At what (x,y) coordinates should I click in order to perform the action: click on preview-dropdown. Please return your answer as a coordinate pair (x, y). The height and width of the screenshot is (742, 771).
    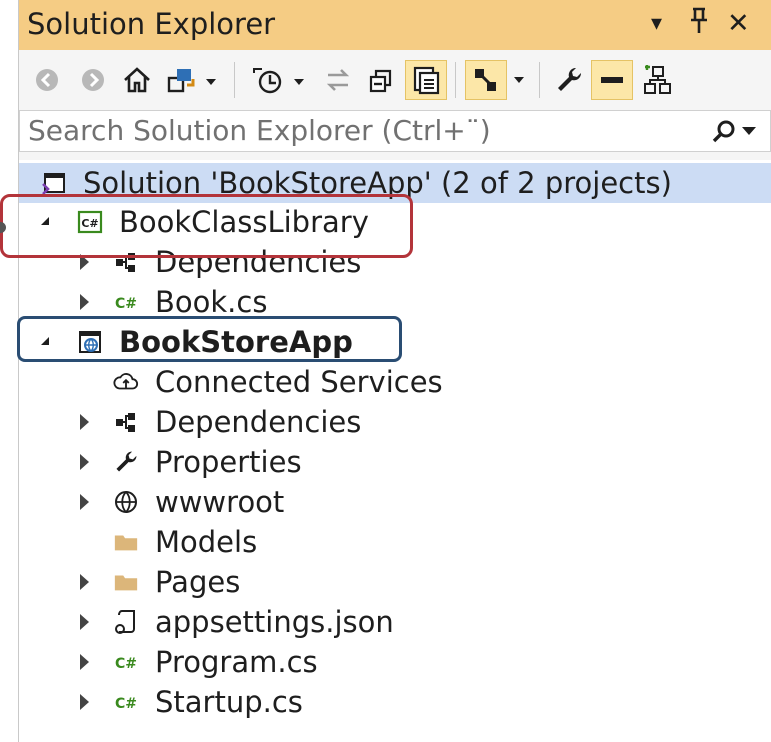
    Looking at the image, I should click on (519, 80).